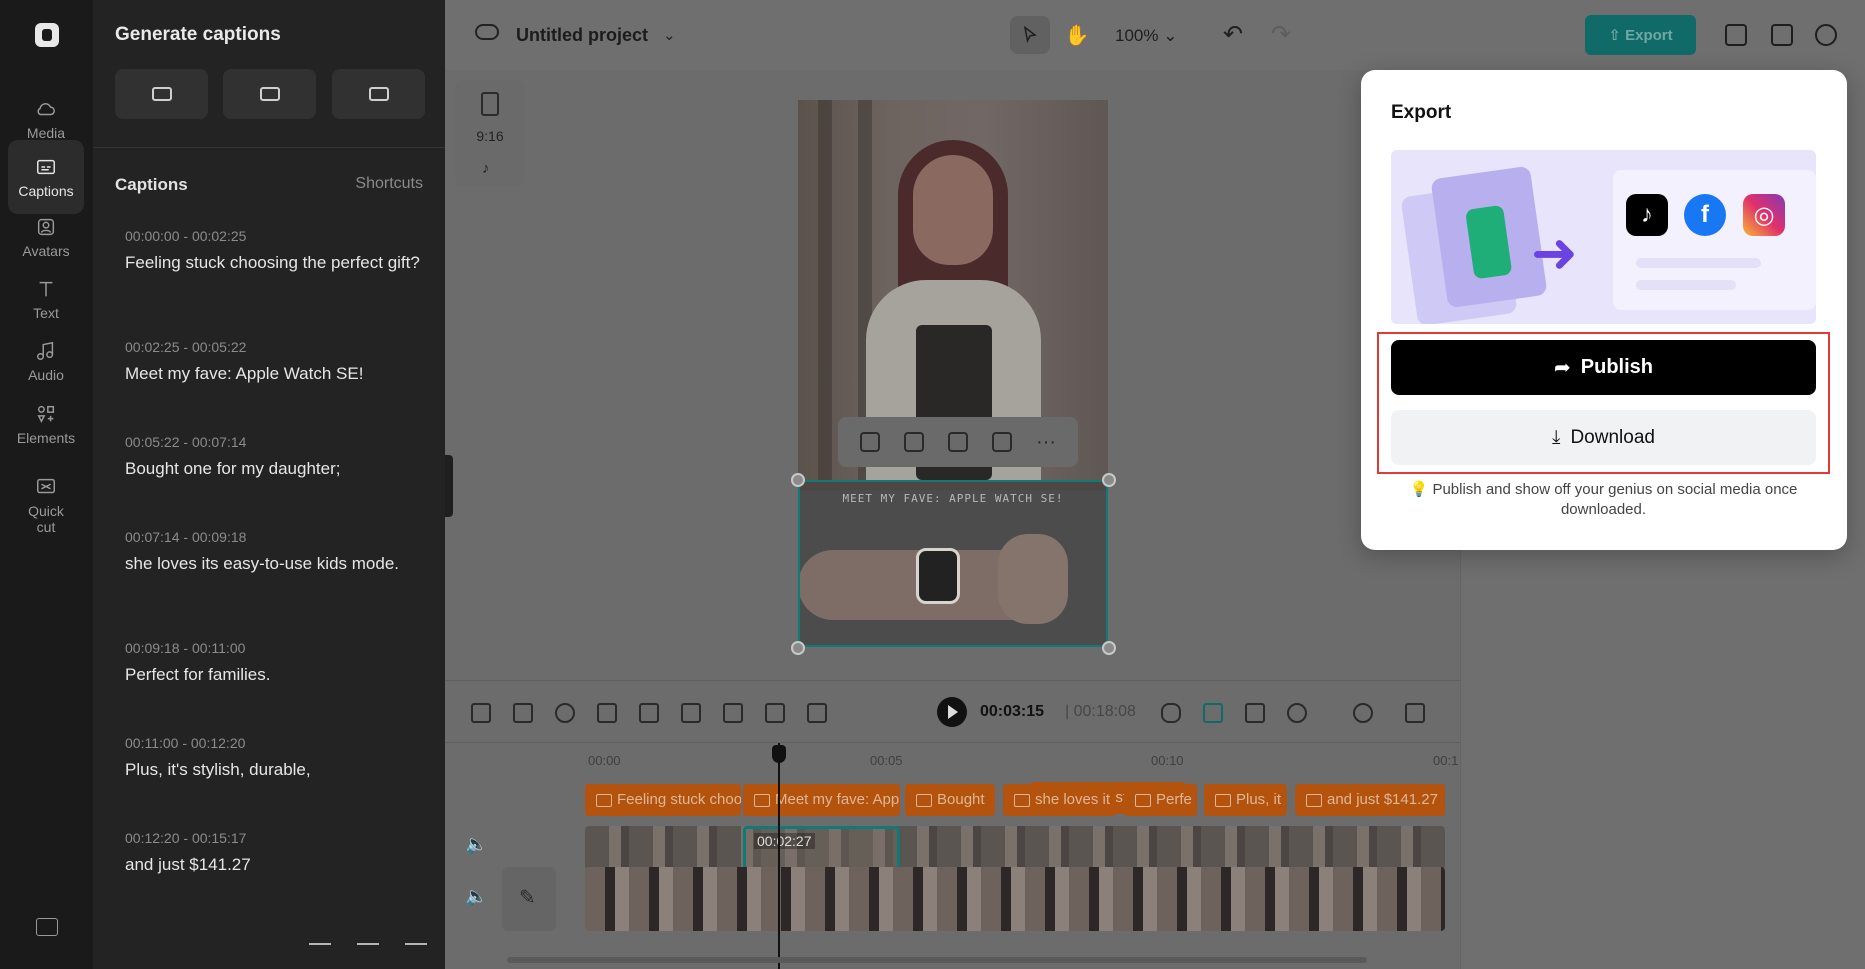  What do you see at coordinates (275, 865) in the screenshot?
I see `caption-text: and just $141.27` at bounding box center [275, 865].